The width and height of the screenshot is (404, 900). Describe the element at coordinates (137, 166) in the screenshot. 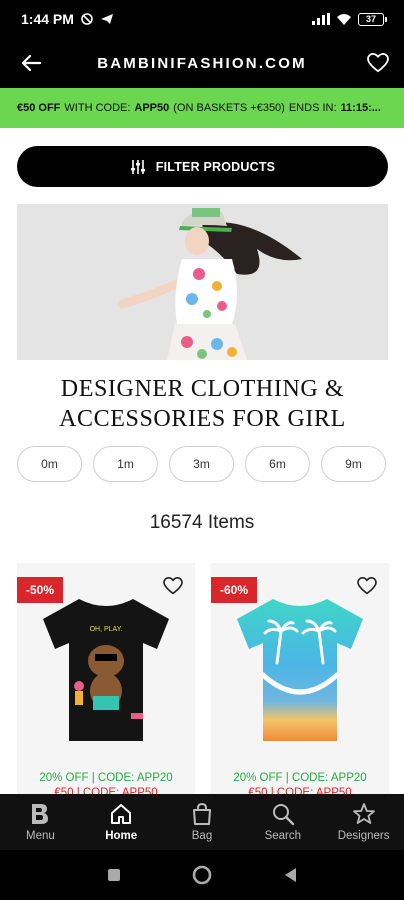

I see `filter-sliders-icon` at that location.